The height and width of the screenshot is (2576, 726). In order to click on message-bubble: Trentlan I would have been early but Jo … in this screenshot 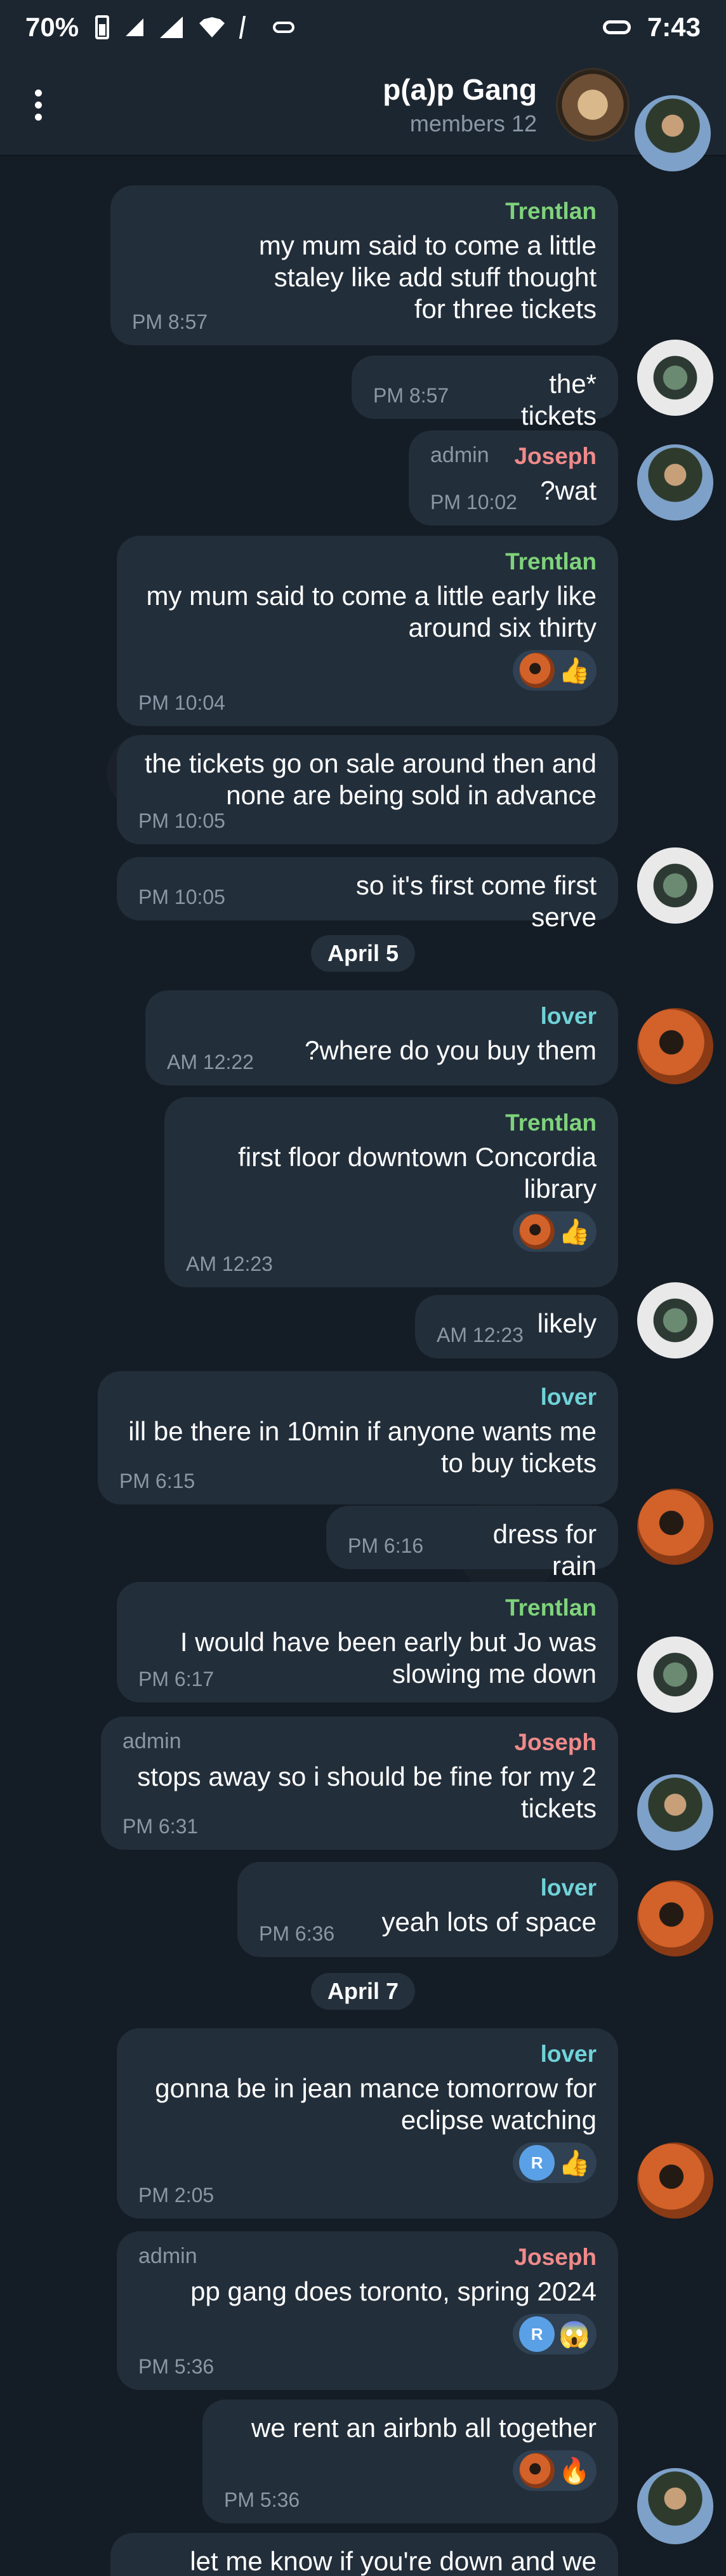, I will do `click(367, 1642)`.